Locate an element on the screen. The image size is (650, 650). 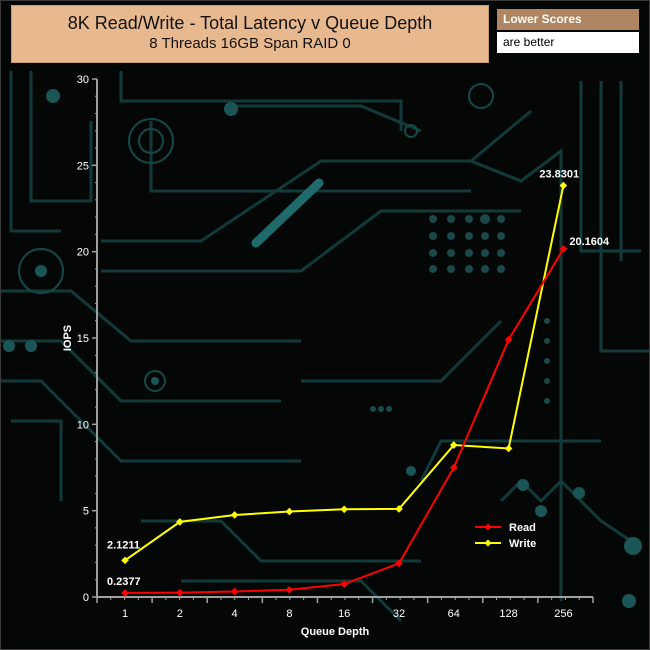
y-axis-label: IOPS is located at coordinates (68, 338).